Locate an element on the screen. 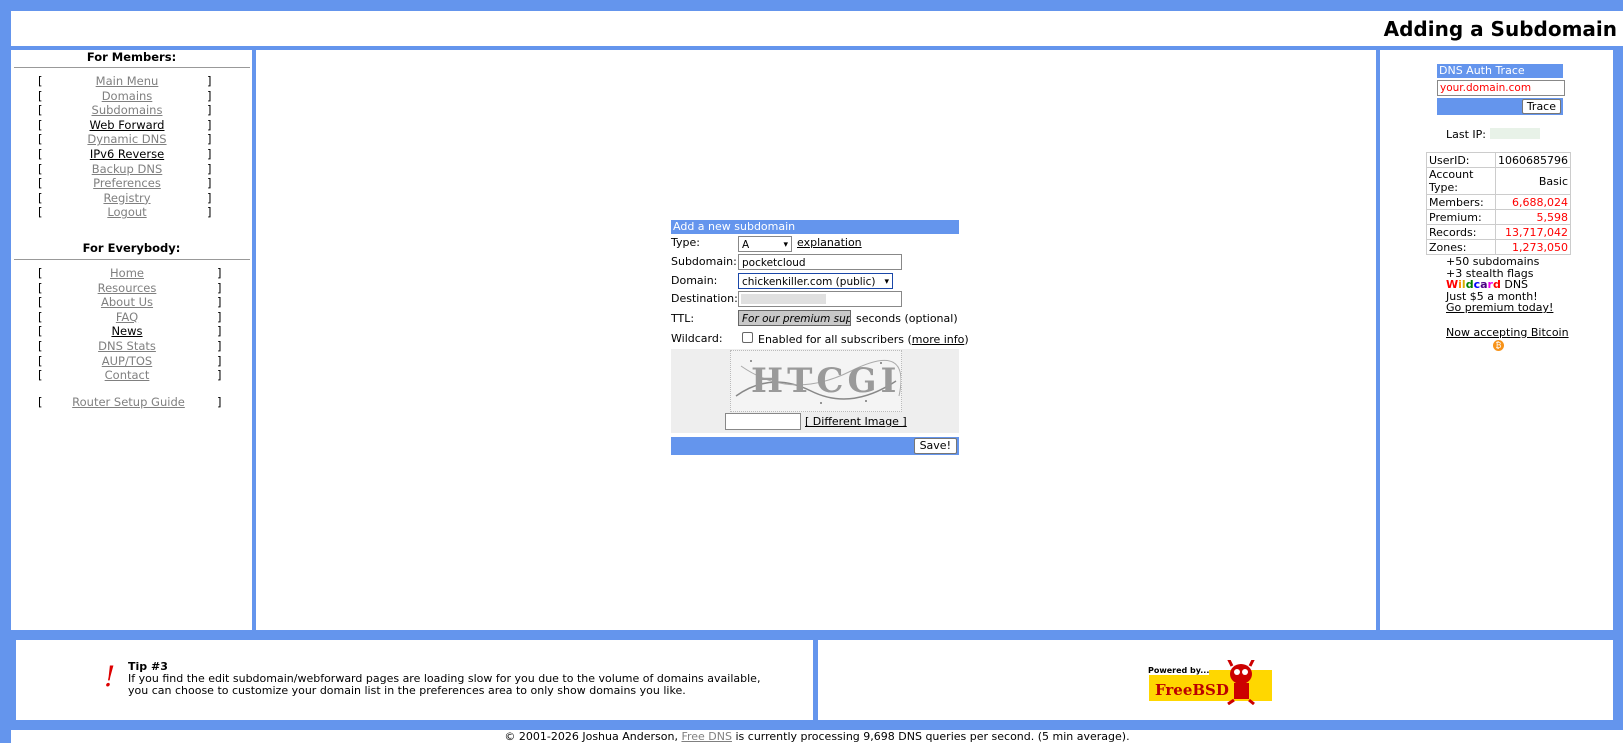 This screenshot has width=1623, height=743. exclamation-icon: ! is located at coordinates (110, 676).